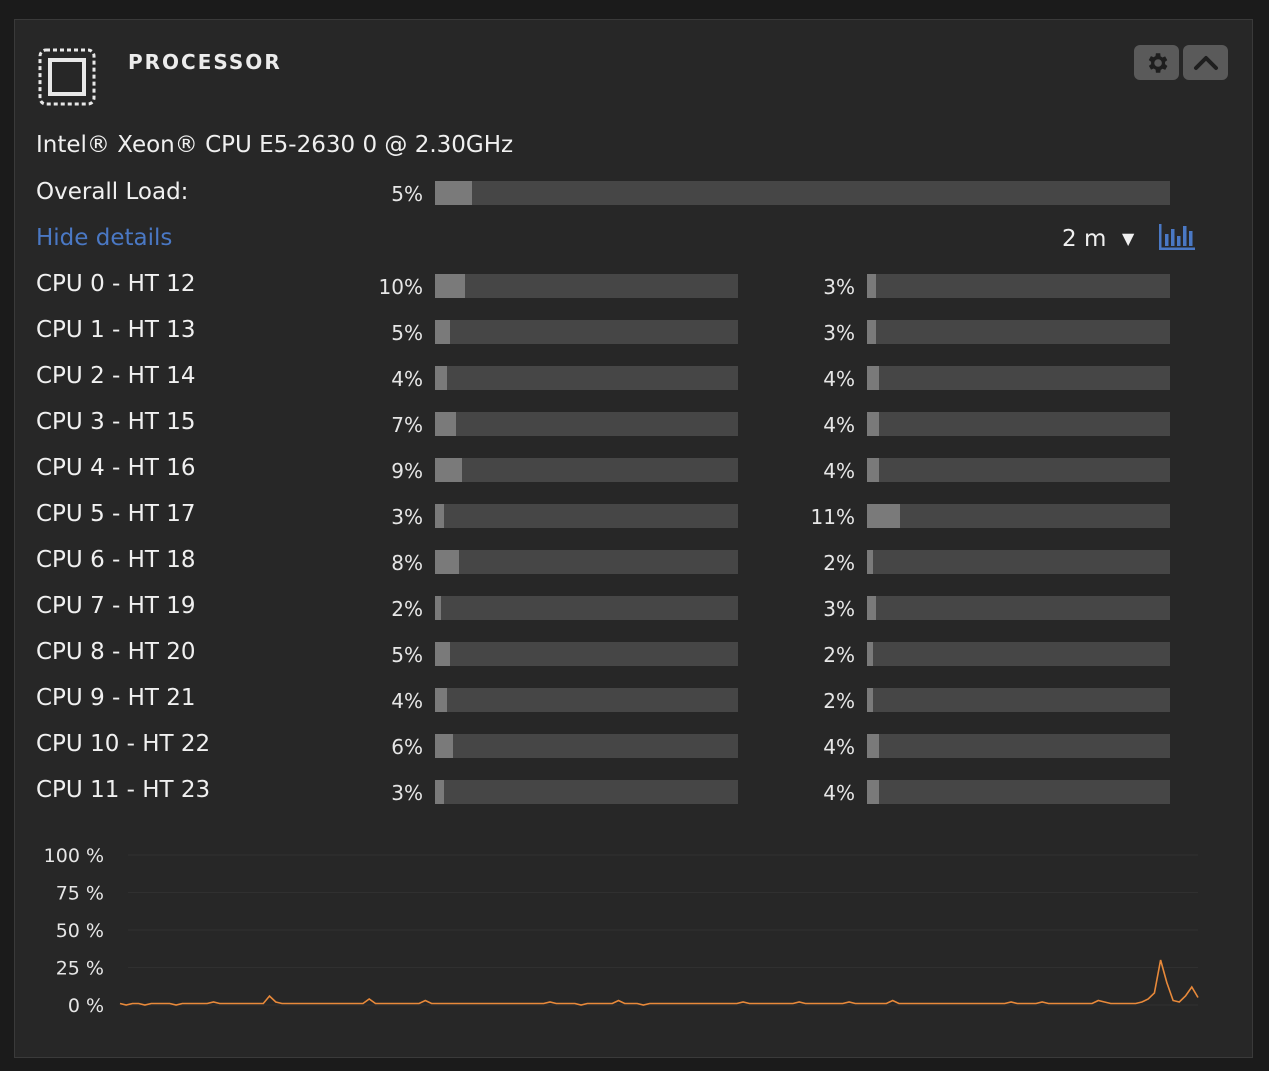  Describe the element at coordinates (80, 969) in the screenshot. I see `y-tick-label: 25 %` at that location.